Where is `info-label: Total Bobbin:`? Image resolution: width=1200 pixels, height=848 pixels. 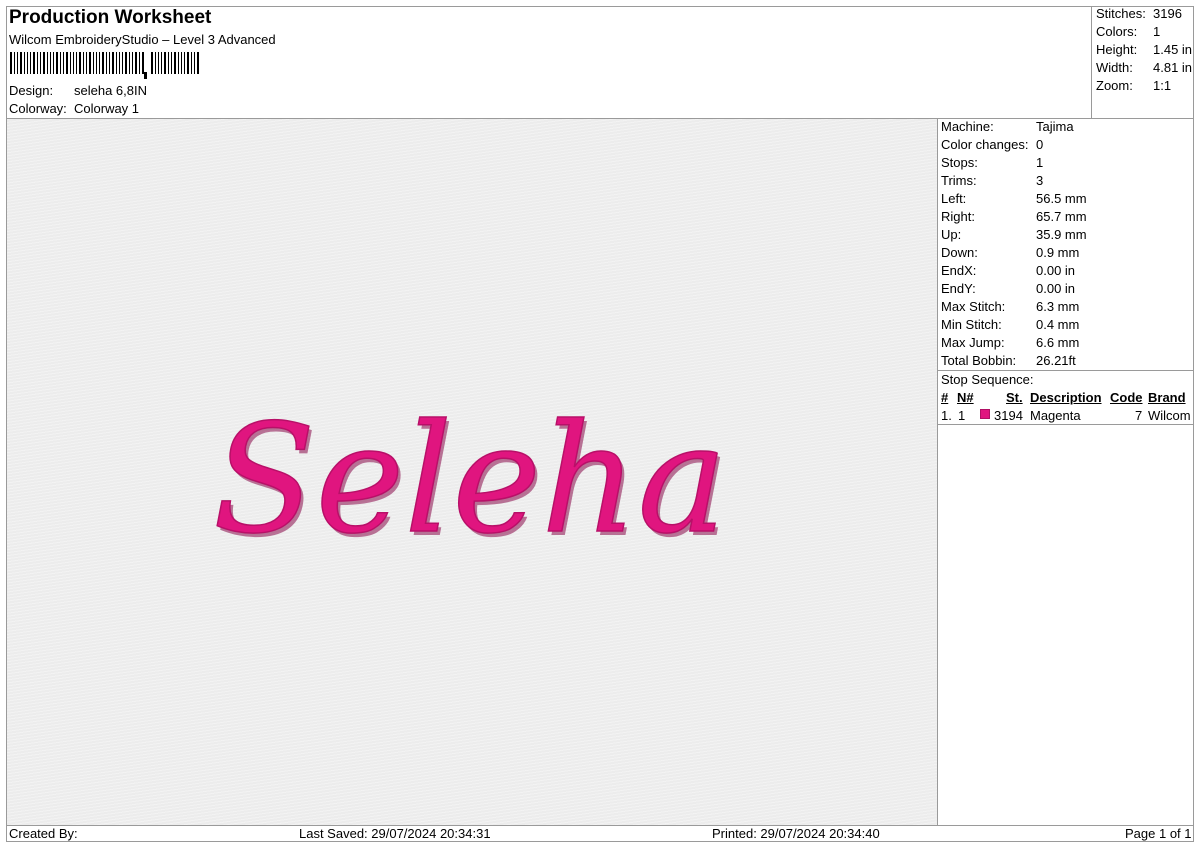 info-label: Total Bobbin: is located at coordinates (979, 360).